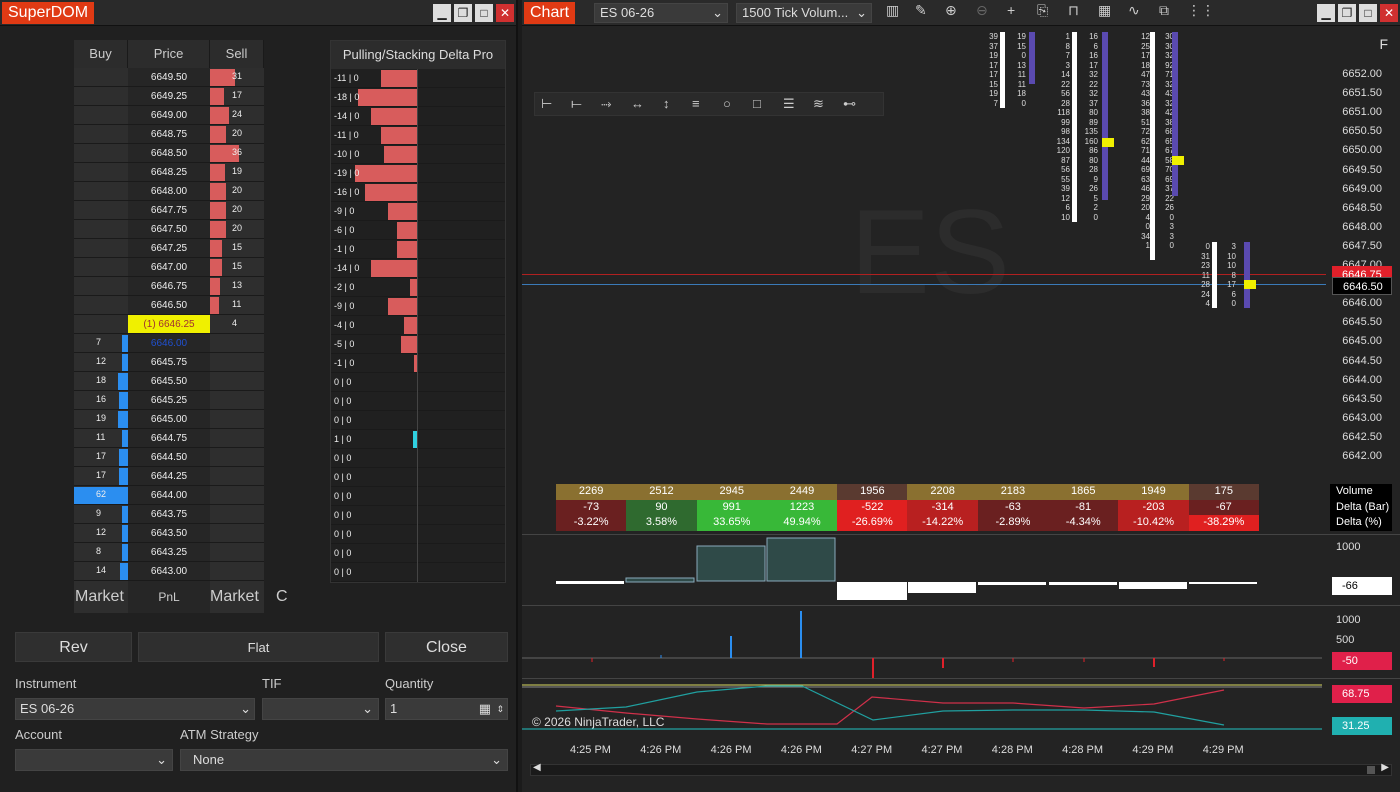 This screenshot has height=792, width=1400. Describe the element at coordinates (1164, 10) in the screenshot. I see `strategies-icon: ⧉` at that location.